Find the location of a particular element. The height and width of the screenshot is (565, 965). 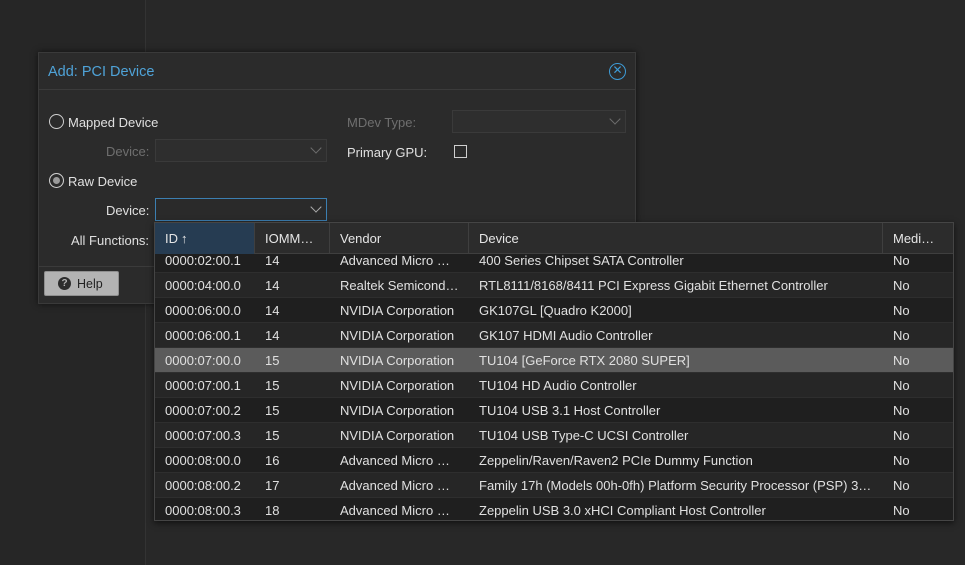

cell-id: 0000:07:00.1 is located at coordinates (203, 385).